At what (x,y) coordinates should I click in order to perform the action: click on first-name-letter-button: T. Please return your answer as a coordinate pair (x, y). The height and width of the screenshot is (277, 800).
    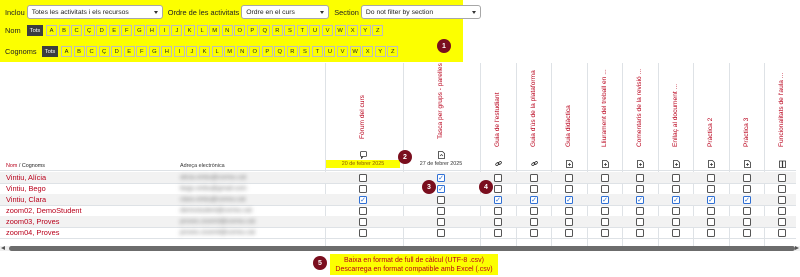
    Looking at the image, I should click on (302, 30).